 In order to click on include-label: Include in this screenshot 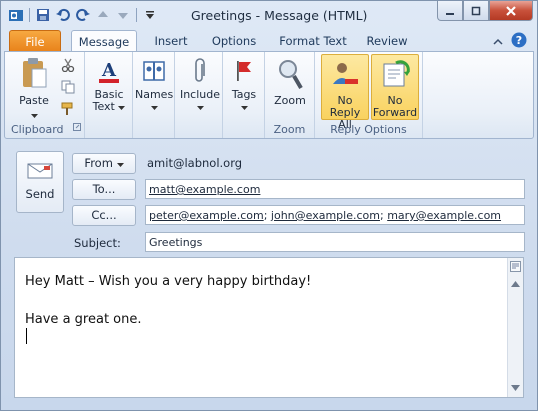, I will do `click(200, 94)`.